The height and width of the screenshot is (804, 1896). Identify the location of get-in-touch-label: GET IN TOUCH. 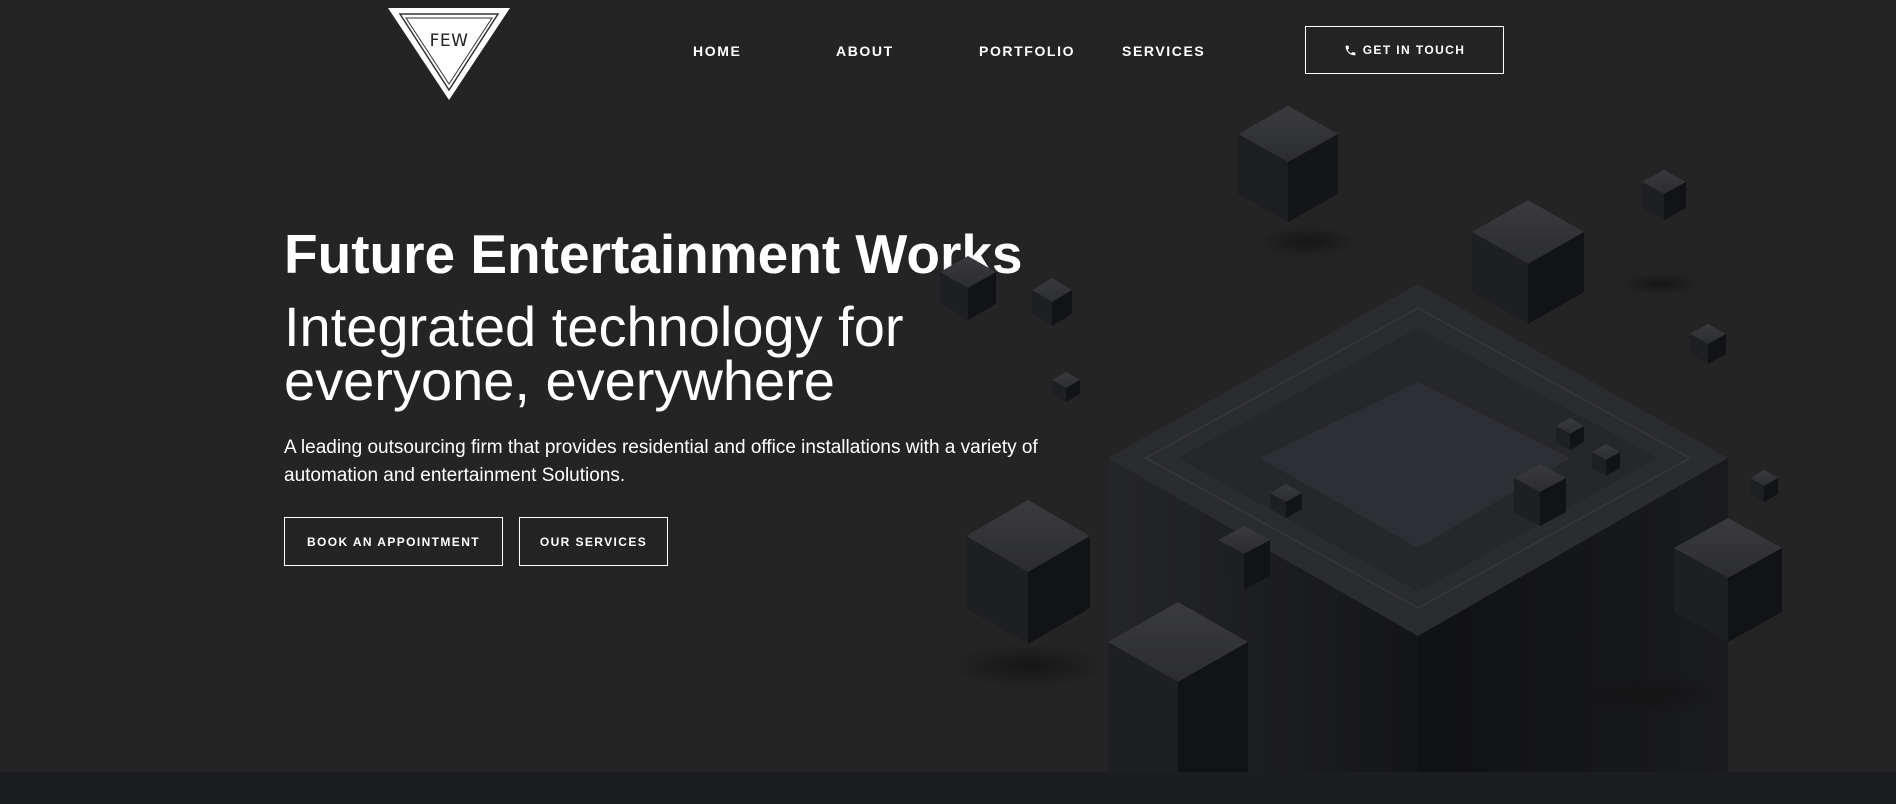
(1414, 50).